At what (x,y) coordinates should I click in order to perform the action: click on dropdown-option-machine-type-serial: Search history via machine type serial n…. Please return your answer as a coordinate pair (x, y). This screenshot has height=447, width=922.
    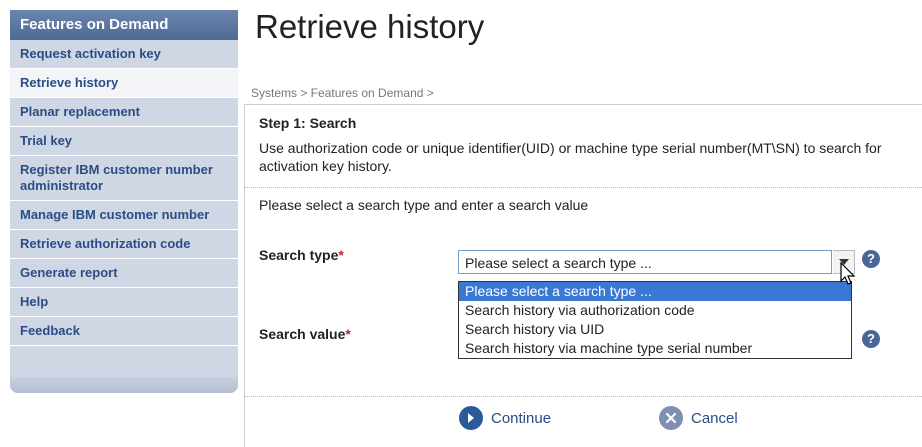
    Looking at the image, I should click on (655, 348).